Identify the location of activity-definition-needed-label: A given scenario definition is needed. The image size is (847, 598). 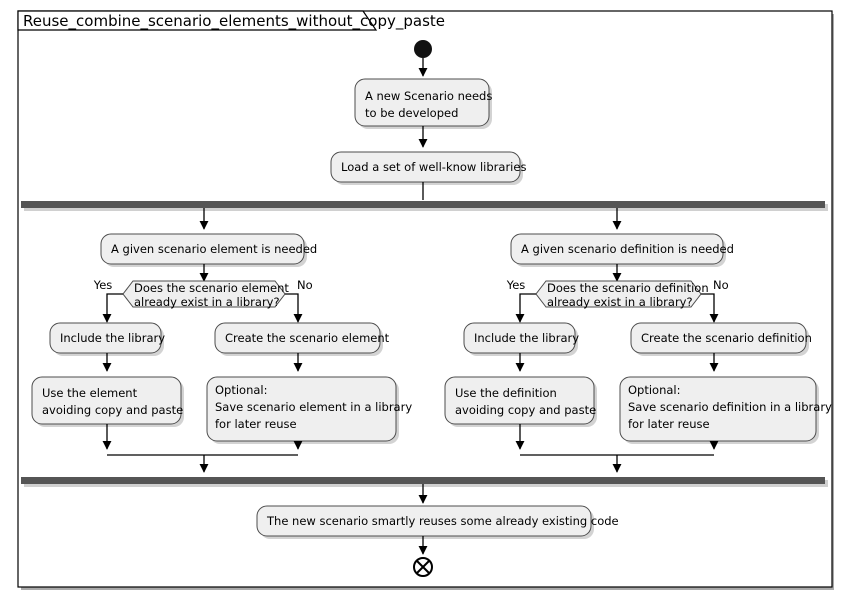
(627, 249).